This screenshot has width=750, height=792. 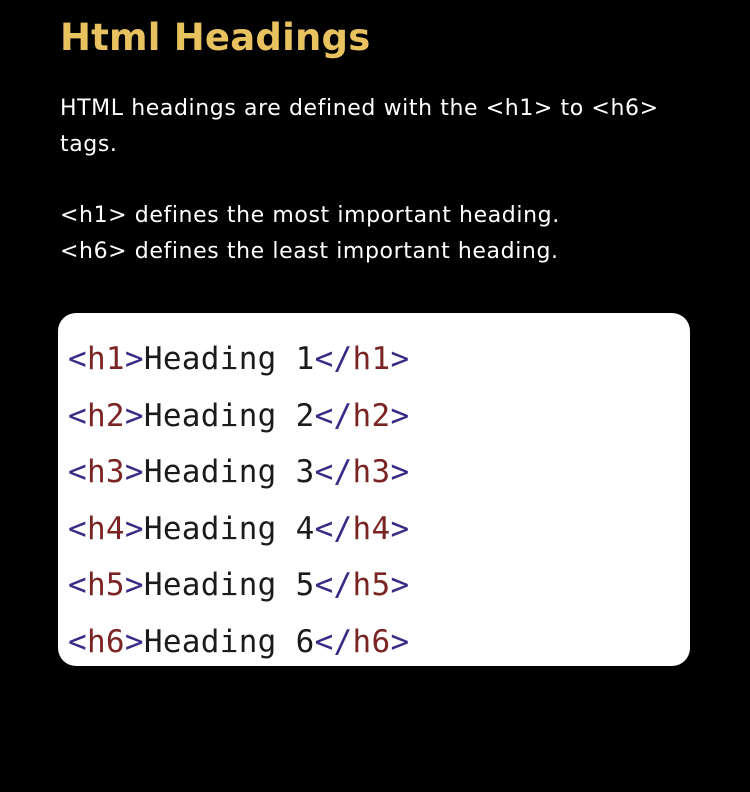 I want to click on code-line: <h6>Heading 6</h6>, so click(x=239, y=641).